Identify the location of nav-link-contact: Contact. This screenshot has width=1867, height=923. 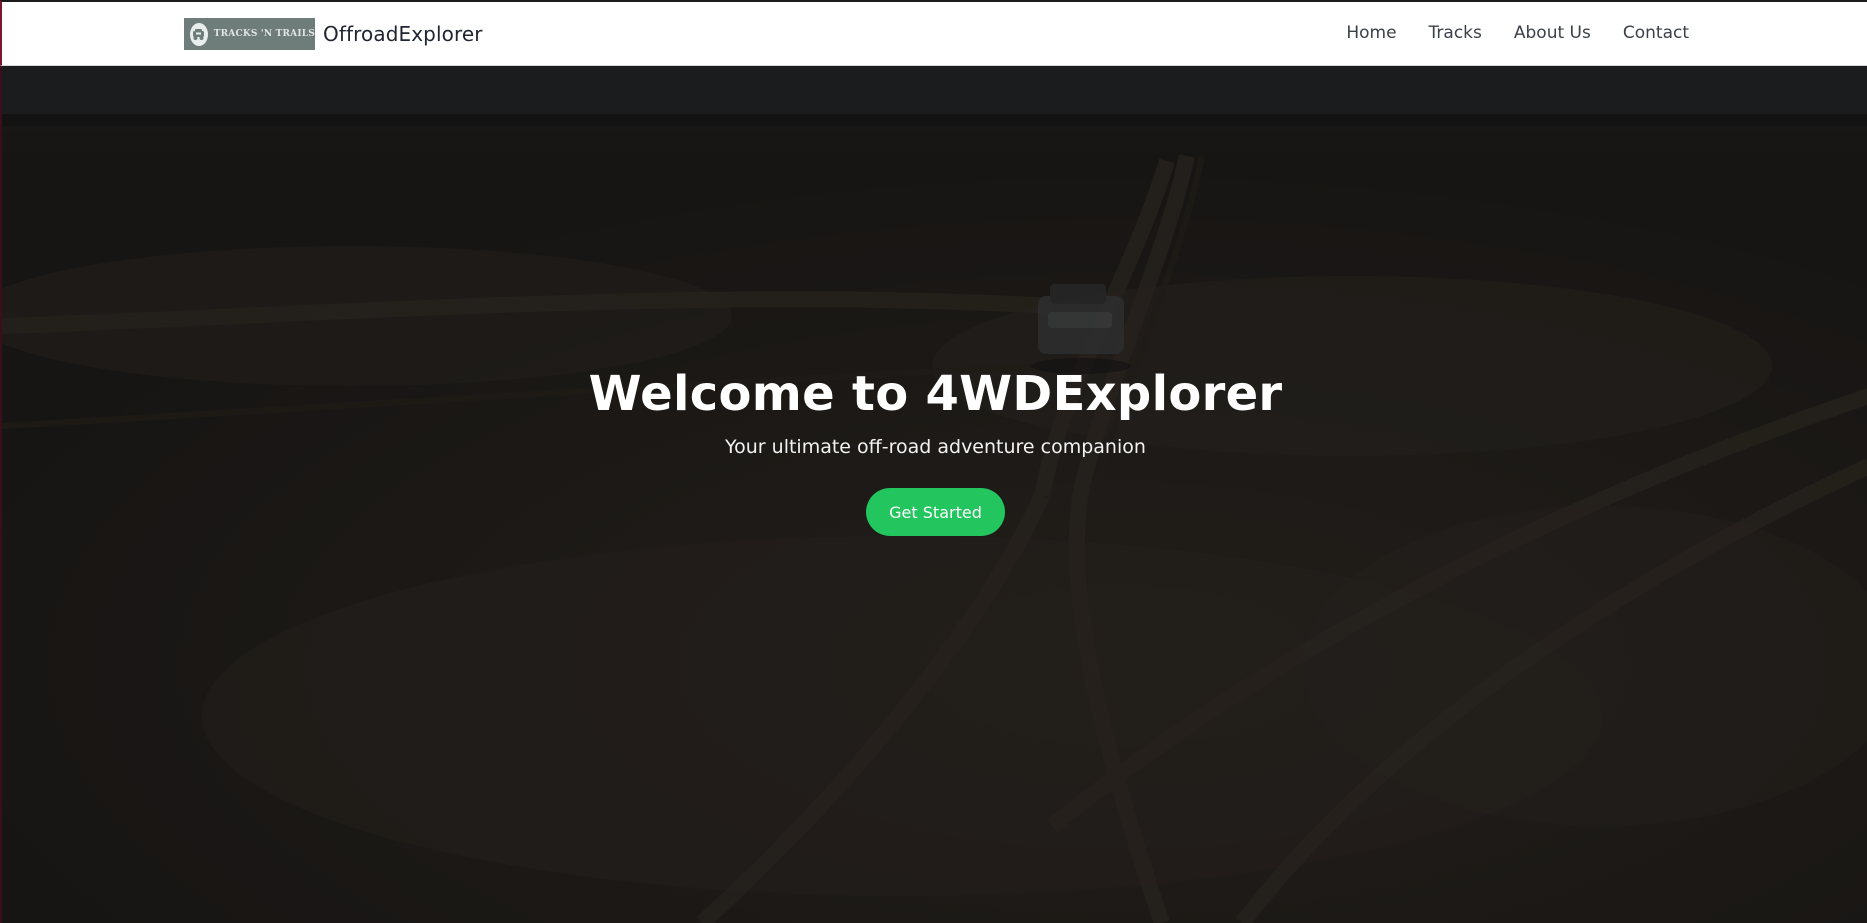
(1656, 33).